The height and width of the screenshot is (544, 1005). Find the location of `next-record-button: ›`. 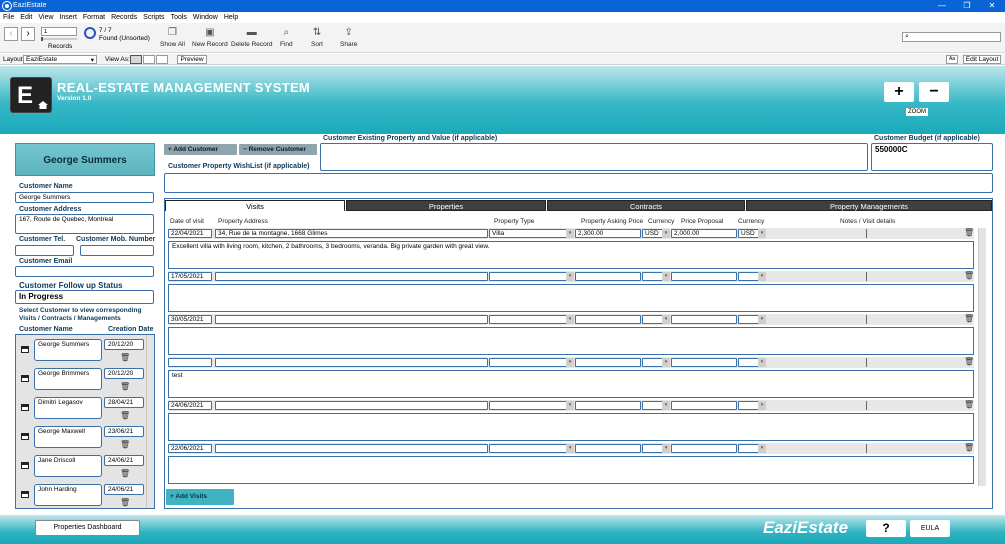

next-record-button: › is located at coordinates (28, 34).